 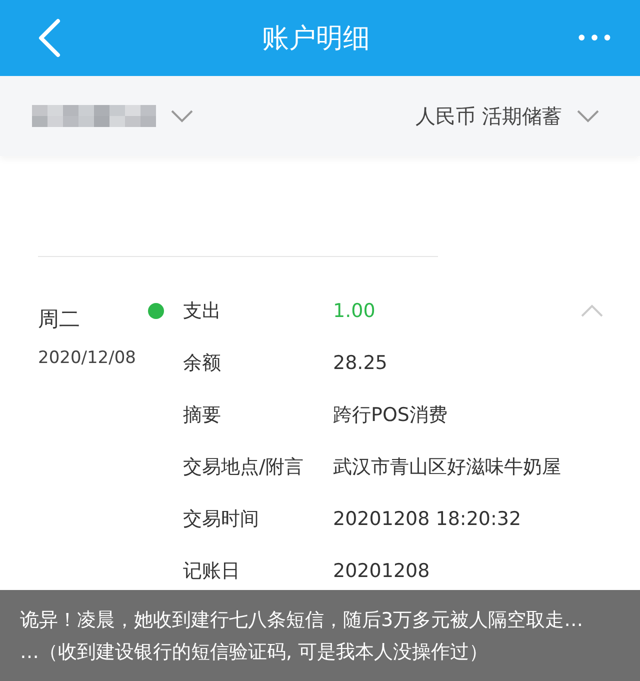 I want to click on field-label: 交易地点/附言, so click(x=243, y=467).